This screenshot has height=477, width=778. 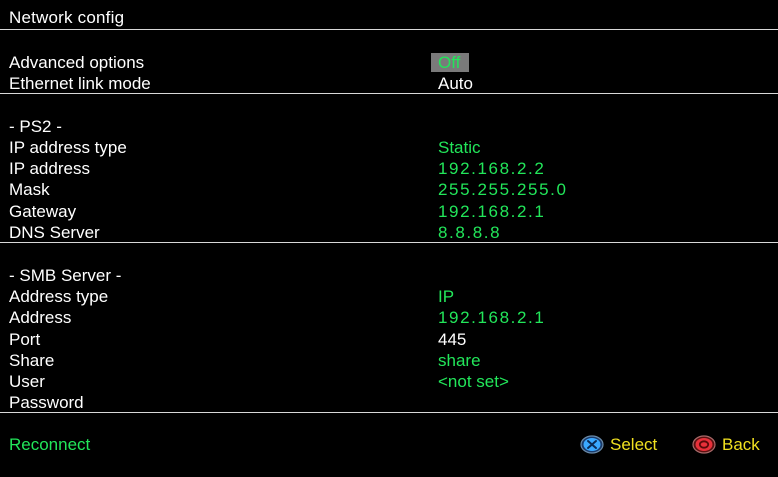 What do you see at coordinates (29, 189) in the screenshot?
I see `mask-label: Mask` at bounding box center [29, 189].